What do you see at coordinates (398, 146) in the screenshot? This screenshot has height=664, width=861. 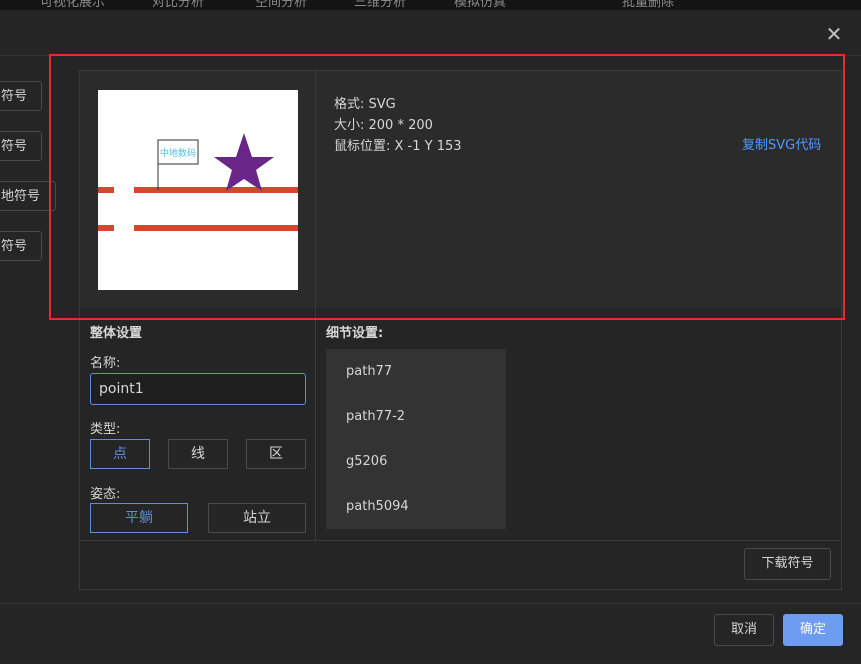 I see `mouse-position-info: 鼠标位置: X -1 Y 153` at bounding box center [398, 146].